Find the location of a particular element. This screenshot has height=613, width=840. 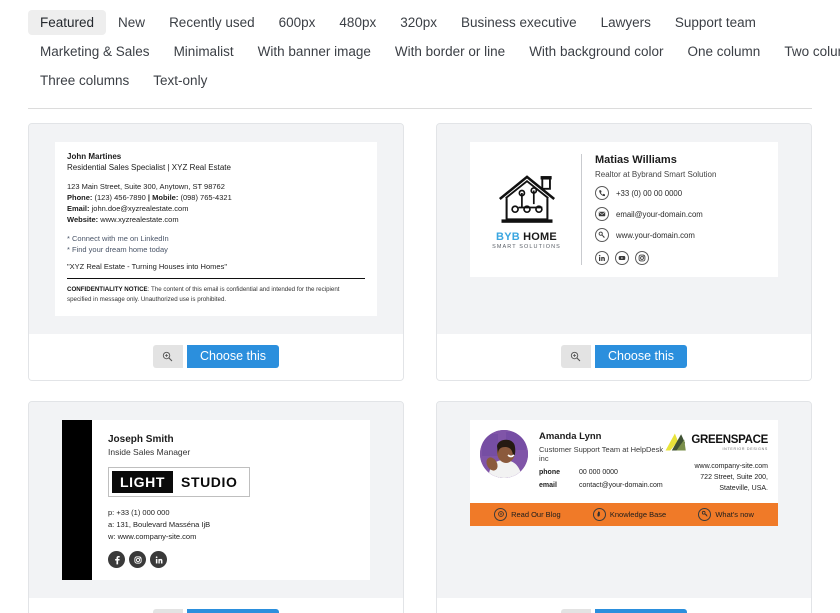

tab-recently-used: Recently used is located at coordinates (212, 23).